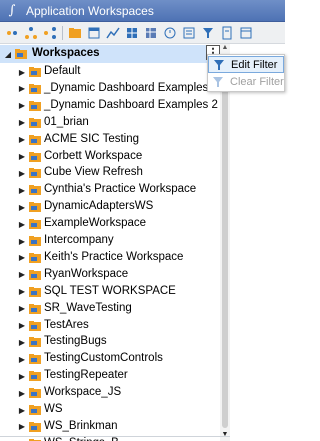 Image resolution: width=320 pixels, height=441 pixels. I want to click on menu-item-label: Clear Filter, so click(257, 81).